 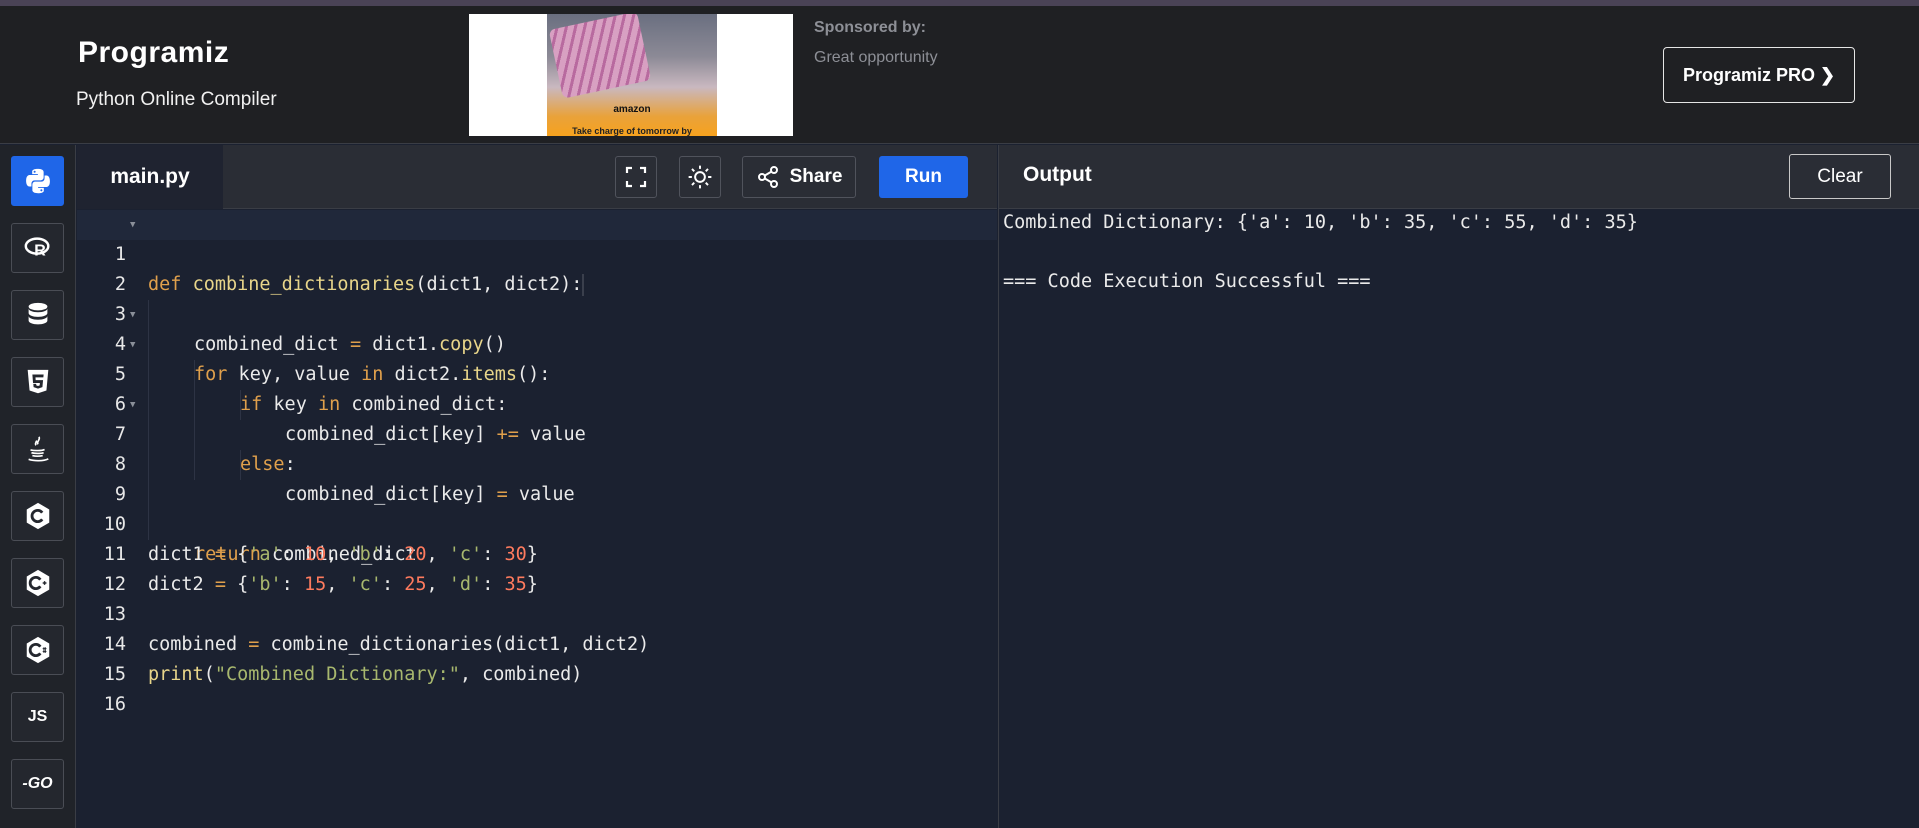 What do you see at coordinates (816, 176) in the screenshot?
I see `share-label: Share` at bounding box center [816, 176].